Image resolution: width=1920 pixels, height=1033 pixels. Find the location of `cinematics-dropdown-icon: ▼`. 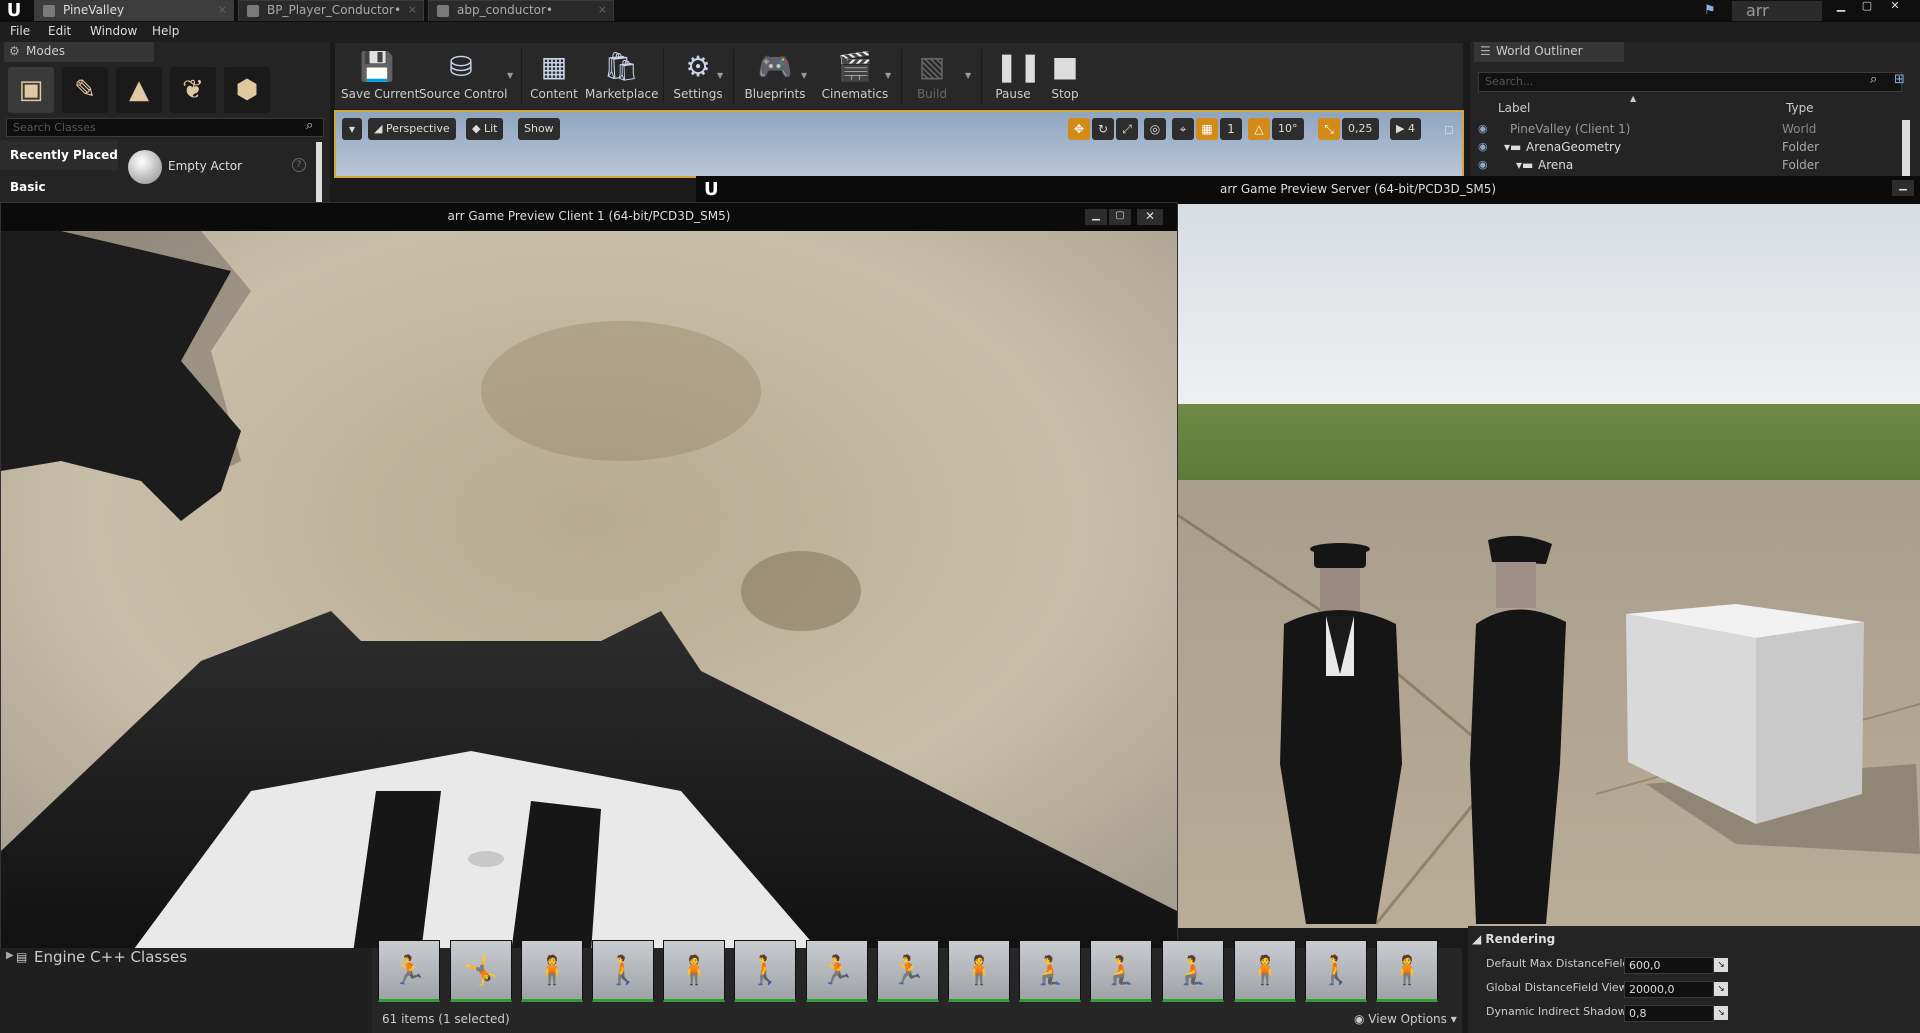

cinematics-dropdown-icon: ▼ is located at coordinates (888, 75).